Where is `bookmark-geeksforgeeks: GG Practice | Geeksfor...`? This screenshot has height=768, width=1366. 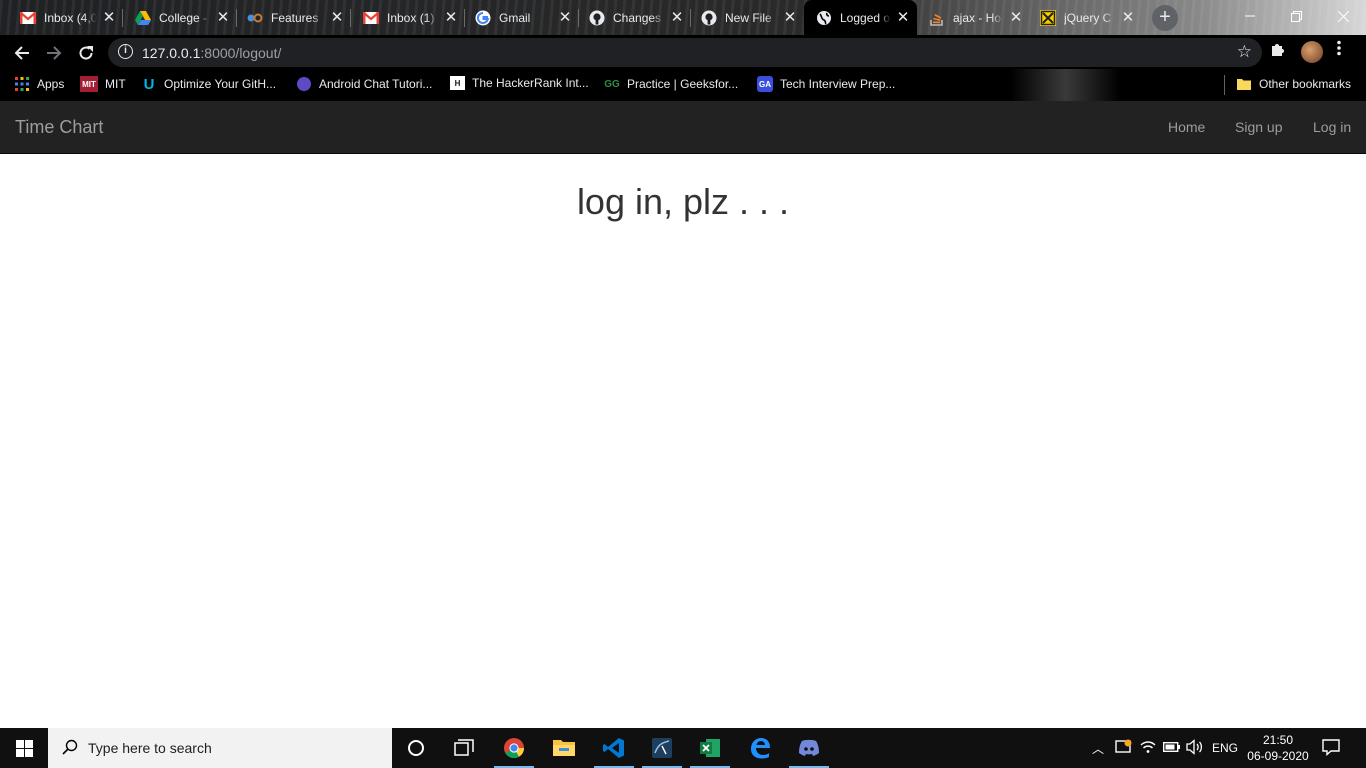 bookmark-geeksforgeeks: GG Practice | Geeksfor... is located at coordinates (671, 84).